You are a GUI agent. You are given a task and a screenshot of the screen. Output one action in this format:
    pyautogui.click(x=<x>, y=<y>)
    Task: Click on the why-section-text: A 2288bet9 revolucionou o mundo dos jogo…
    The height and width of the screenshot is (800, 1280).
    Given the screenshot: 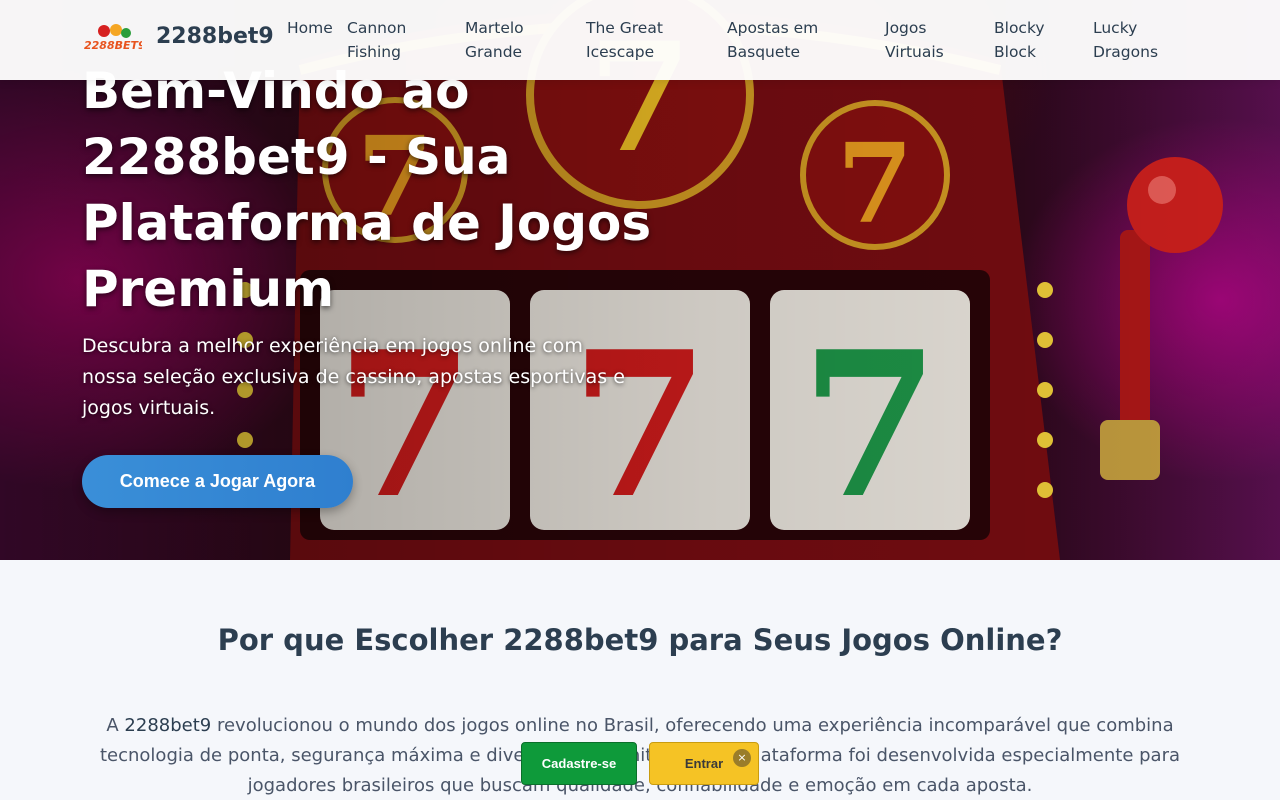 What is the action you would take?
    pyautogui.click(x=640, y=755)
    